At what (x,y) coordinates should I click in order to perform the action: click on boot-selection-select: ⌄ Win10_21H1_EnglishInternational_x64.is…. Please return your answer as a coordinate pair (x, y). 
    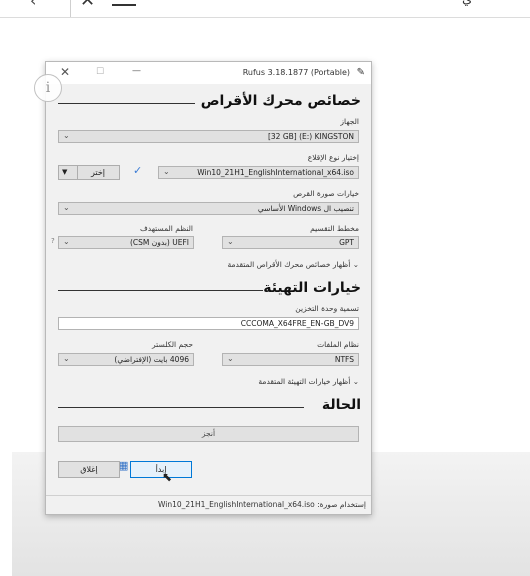
    Looking at the image, I should click on (258, 172).